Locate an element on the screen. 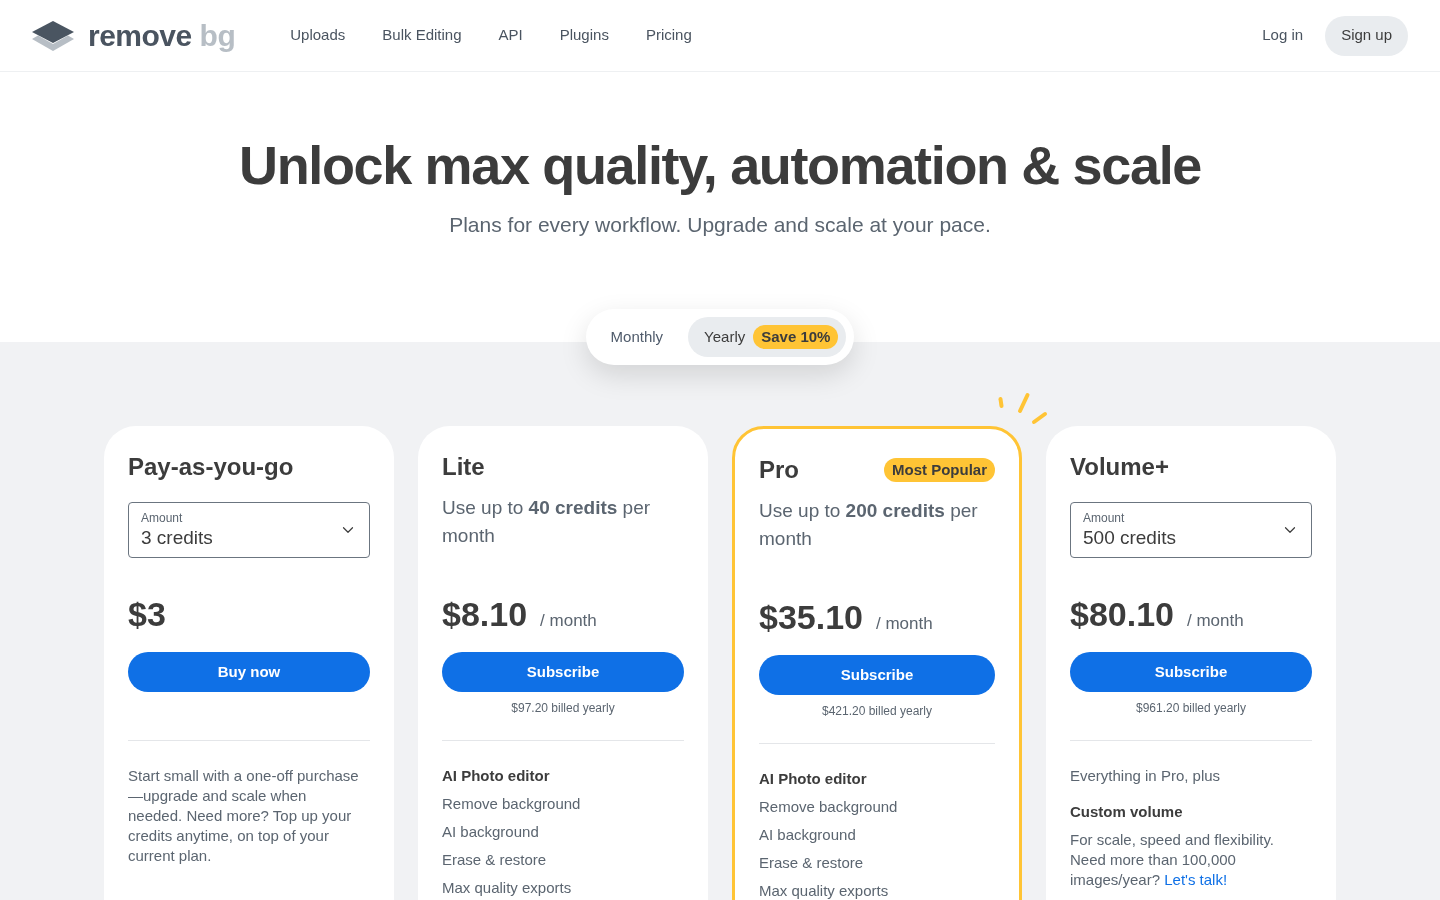  billing-note: $97.20 billed yearly is located at coordinates (563, 708).